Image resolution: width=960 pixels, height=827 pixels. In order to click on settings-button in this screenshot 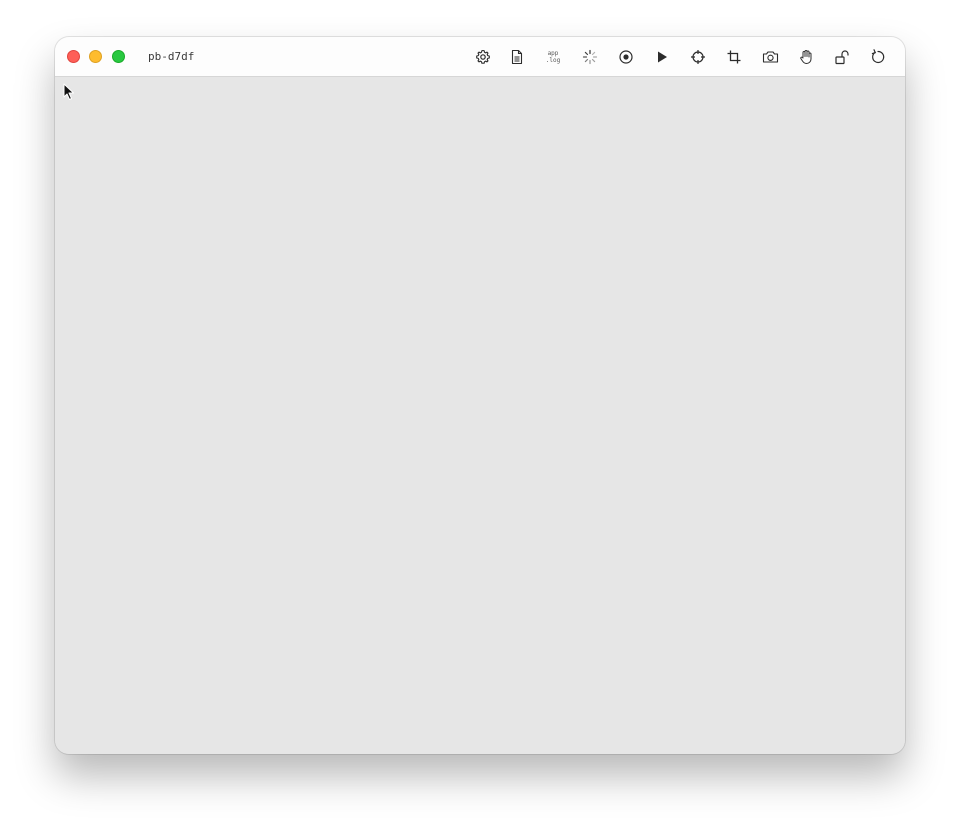, I will do `click(483, 57)`.